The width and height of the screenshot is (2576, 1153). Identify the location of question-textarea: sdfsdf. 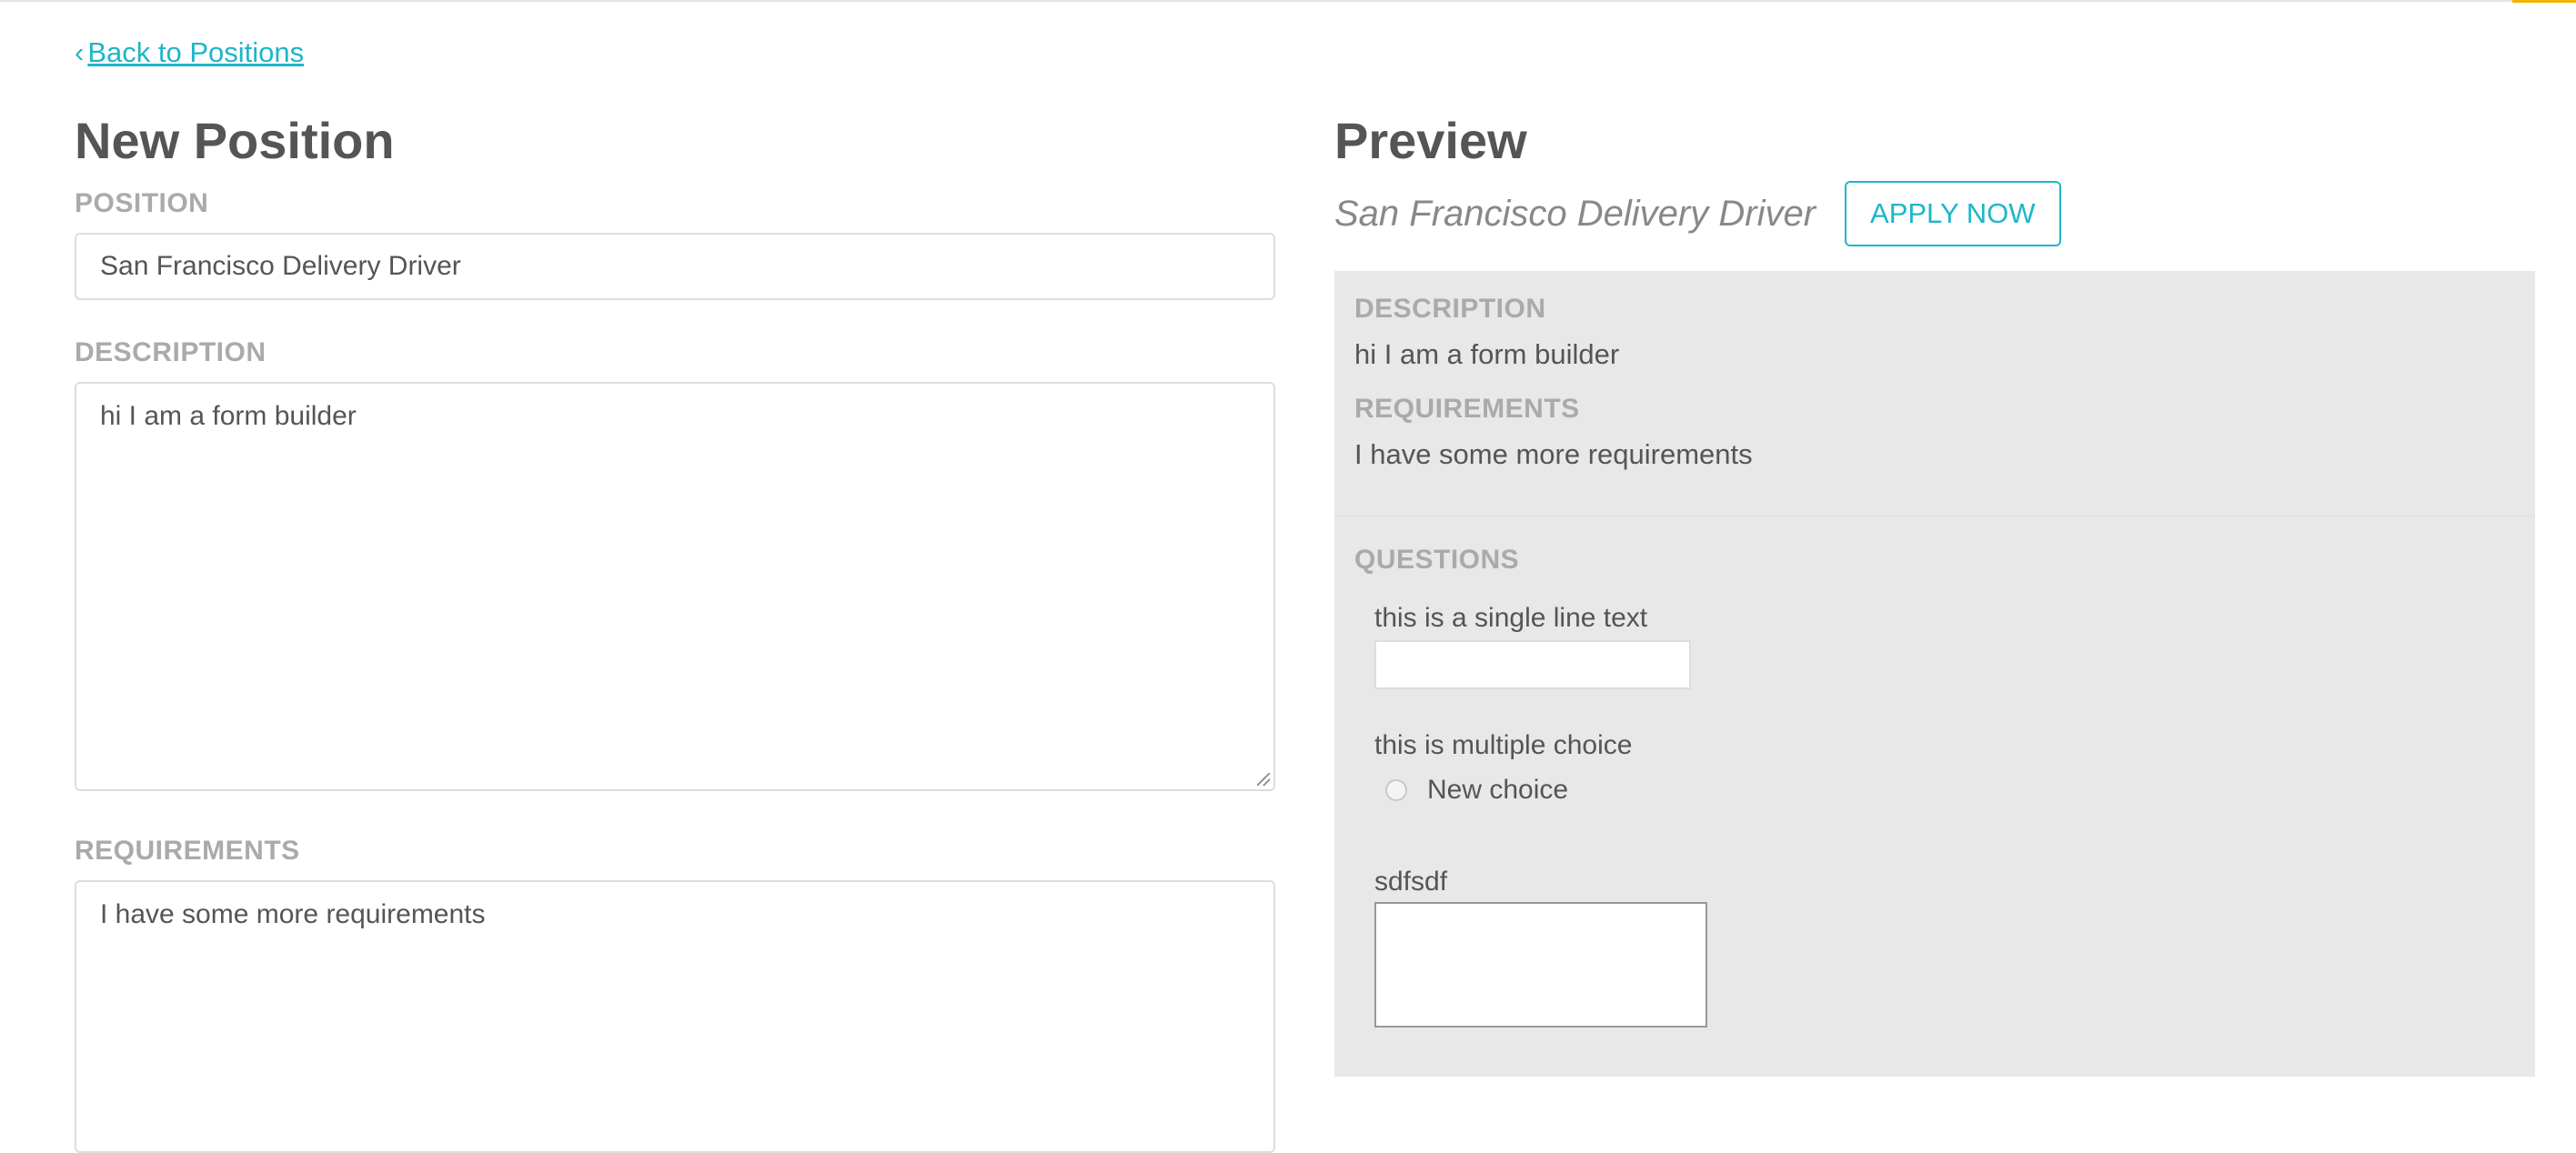
(1540, 947).